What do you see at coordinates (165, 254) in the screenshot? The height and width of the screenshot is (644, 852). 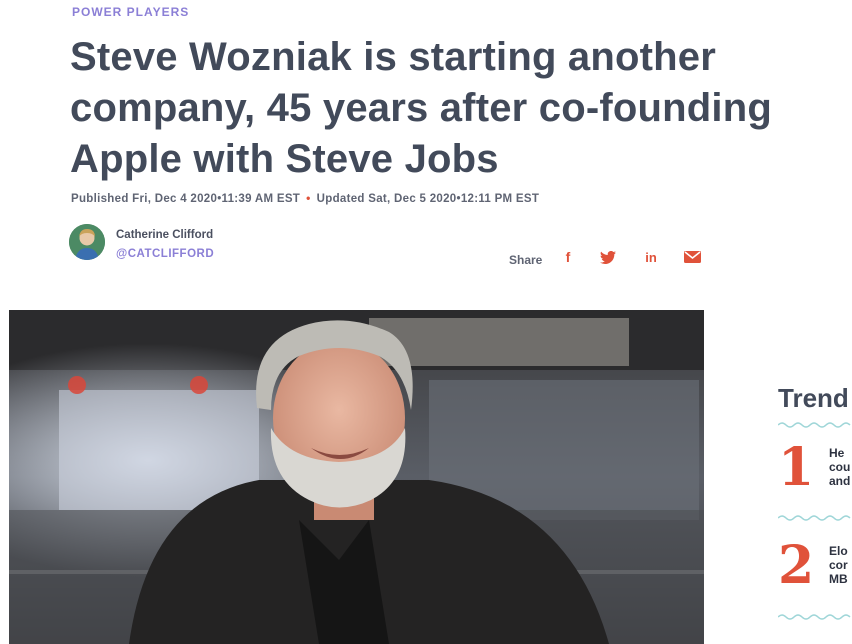 I see `author-handle: @CATCLIFFORD` at bounding box center [165, 254].